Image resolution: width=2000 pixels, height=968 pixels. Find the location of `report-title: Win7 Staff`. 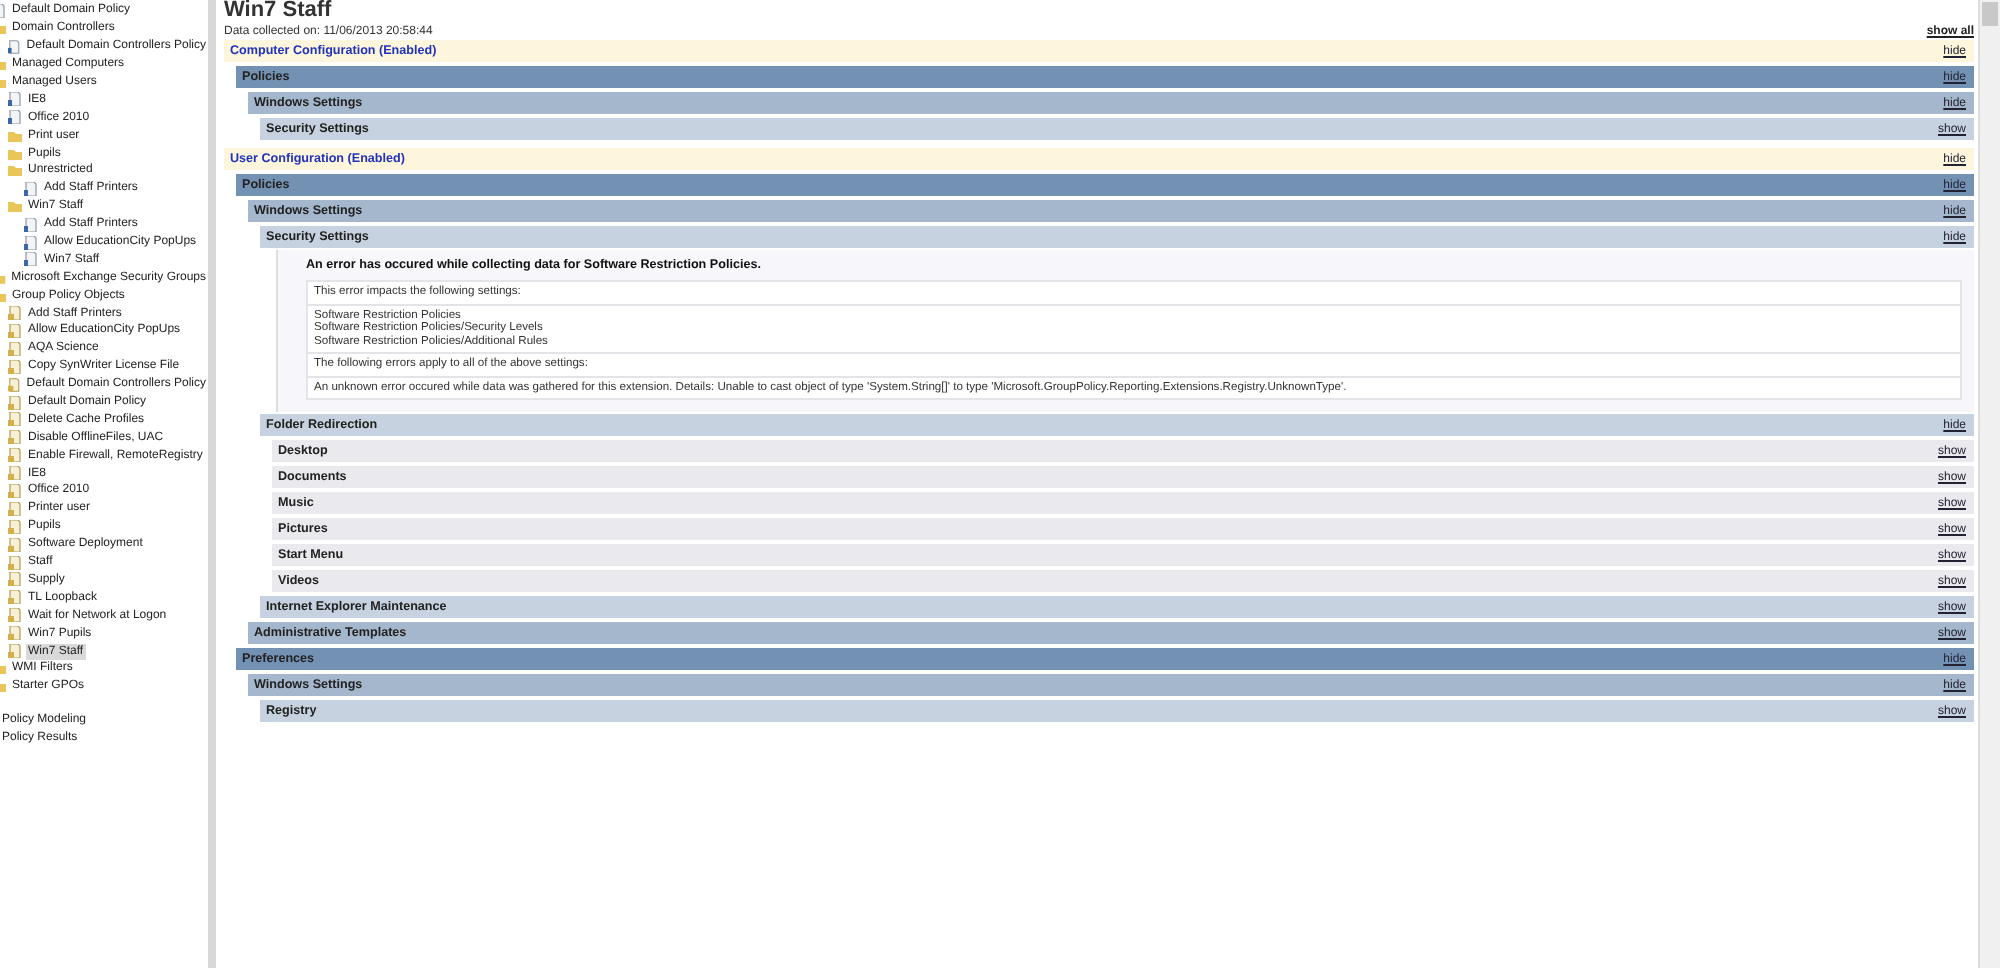

report-title: Win7 Staff is located at coordinates (279, 10).